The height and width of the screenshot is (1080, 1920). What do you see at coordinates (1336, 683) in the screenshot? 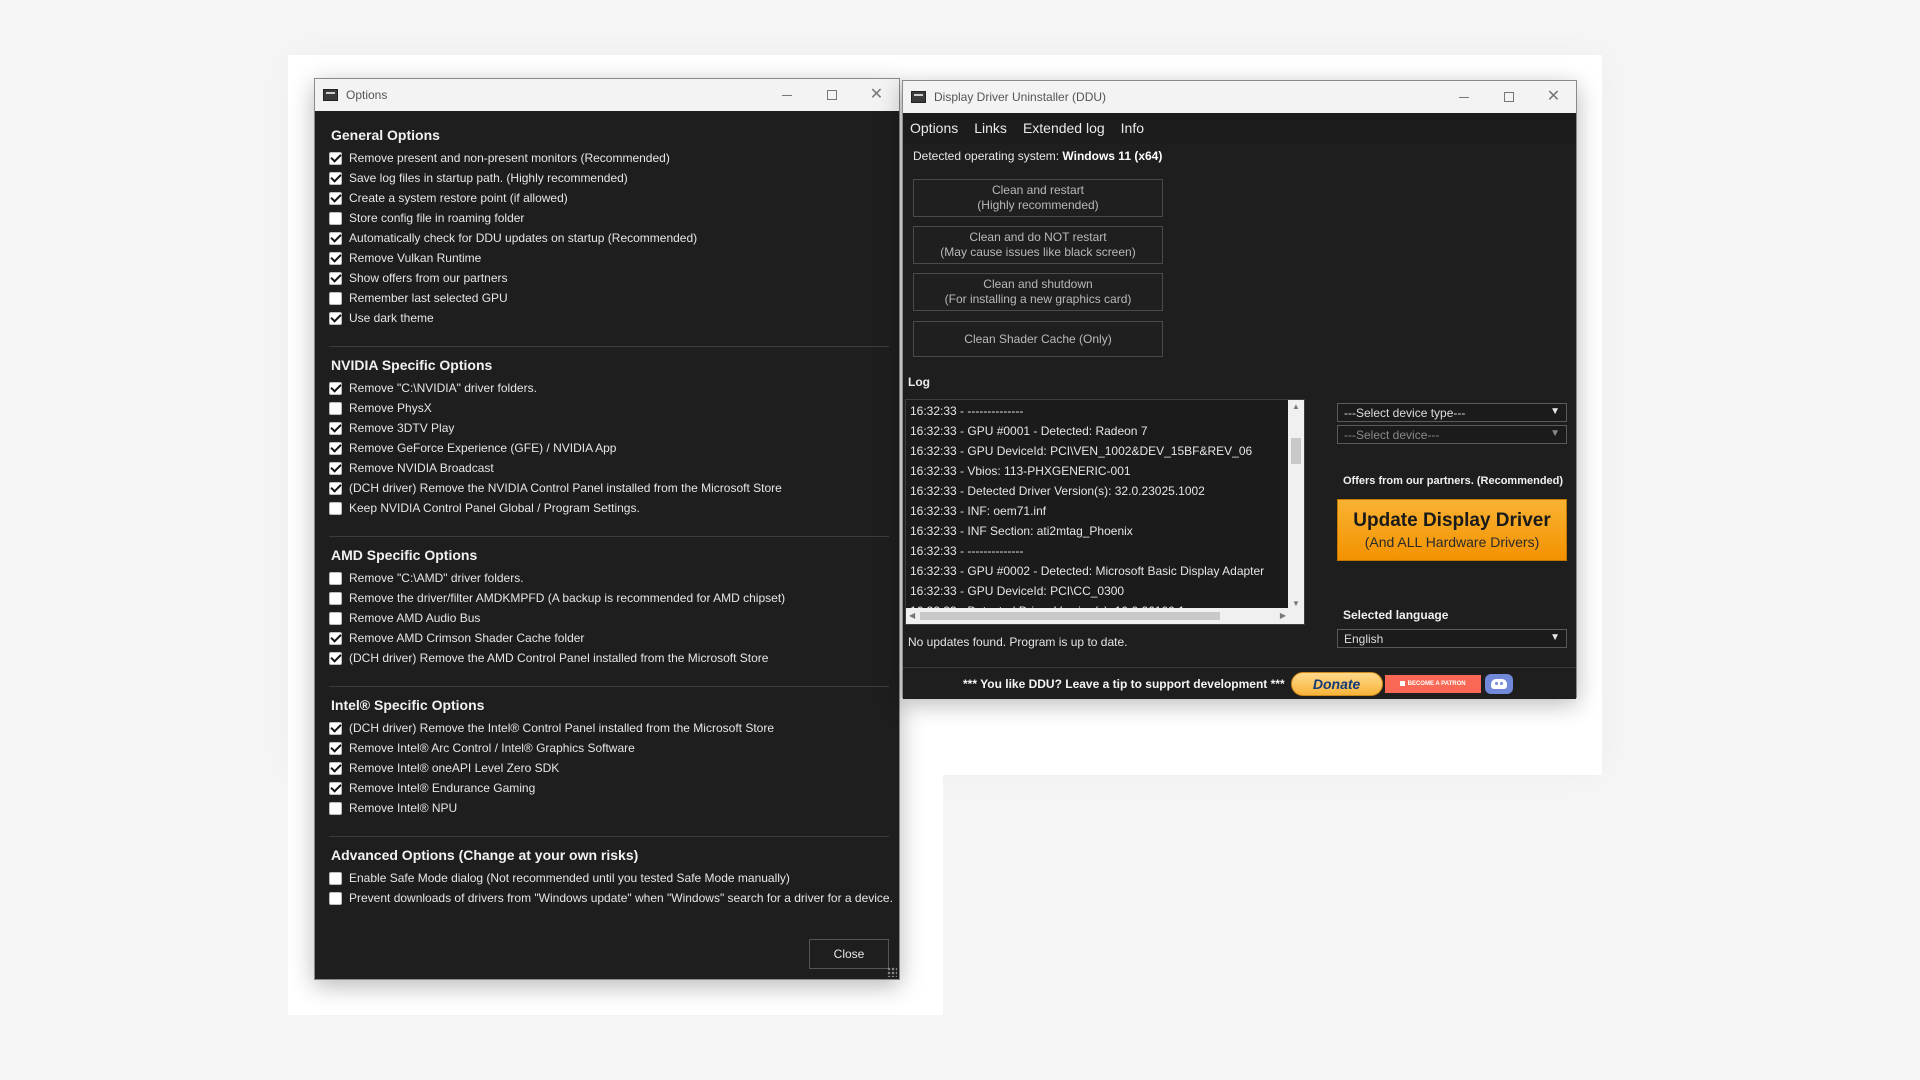
I see `donate-button: Donate` at bounding box center [1336, 683].